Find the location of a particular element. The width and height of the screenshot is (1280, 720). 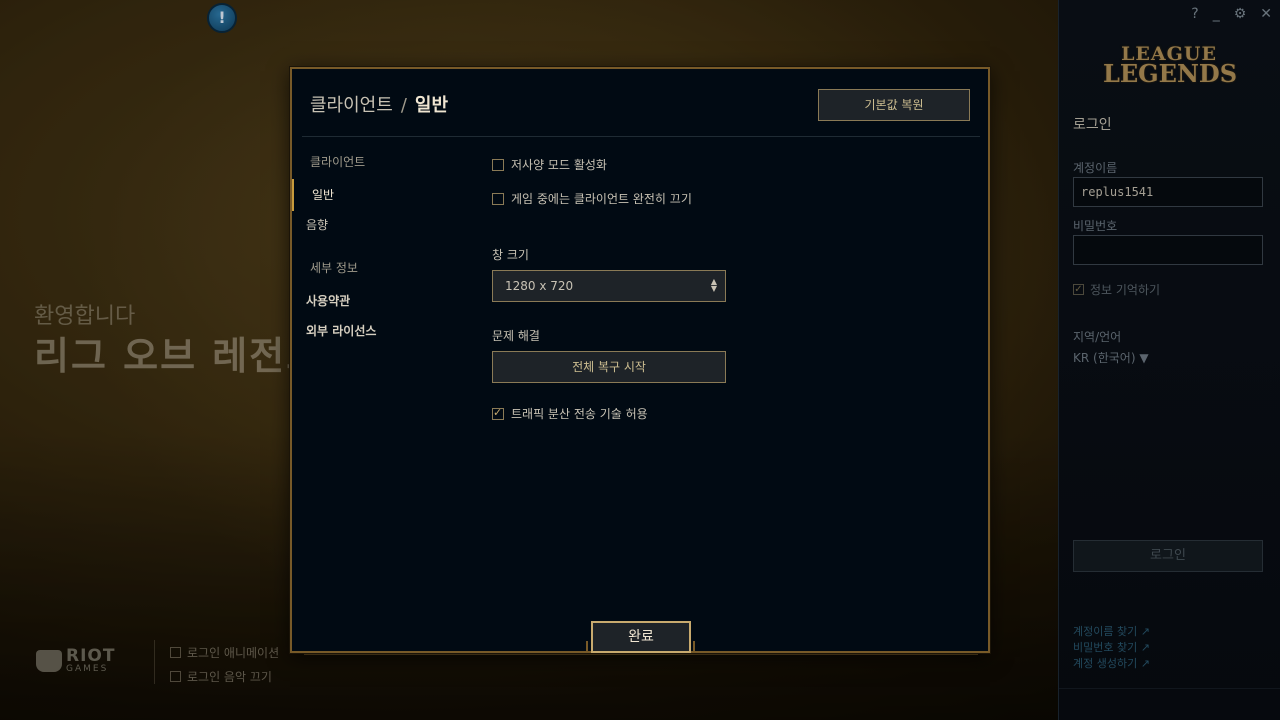

breadcrumb: 클라이언트 / 일반 is located at coordinates (379, 104).